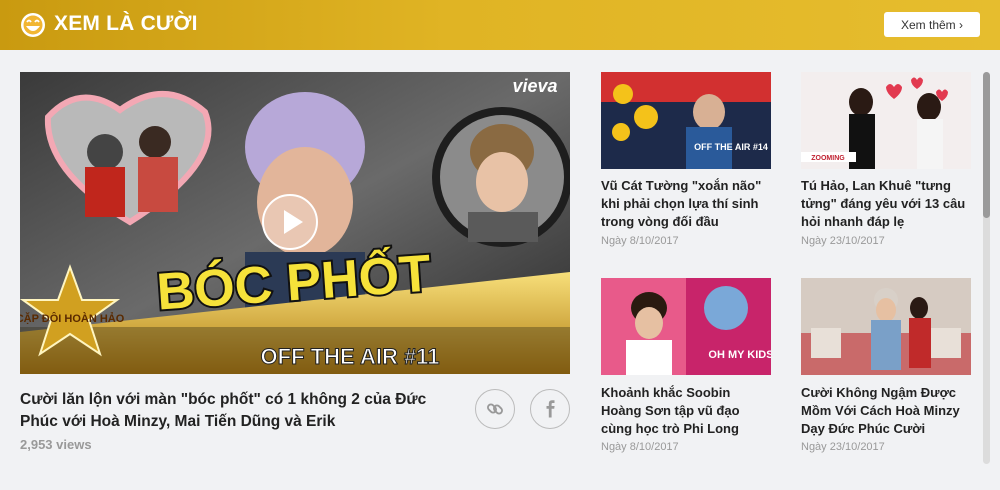 The image size is (1000, 490). What do you see at coordinates (828, 158) in the screenshot?
I see `thumb-caption-2: ZOOMING` at bounding box center [828, 158].